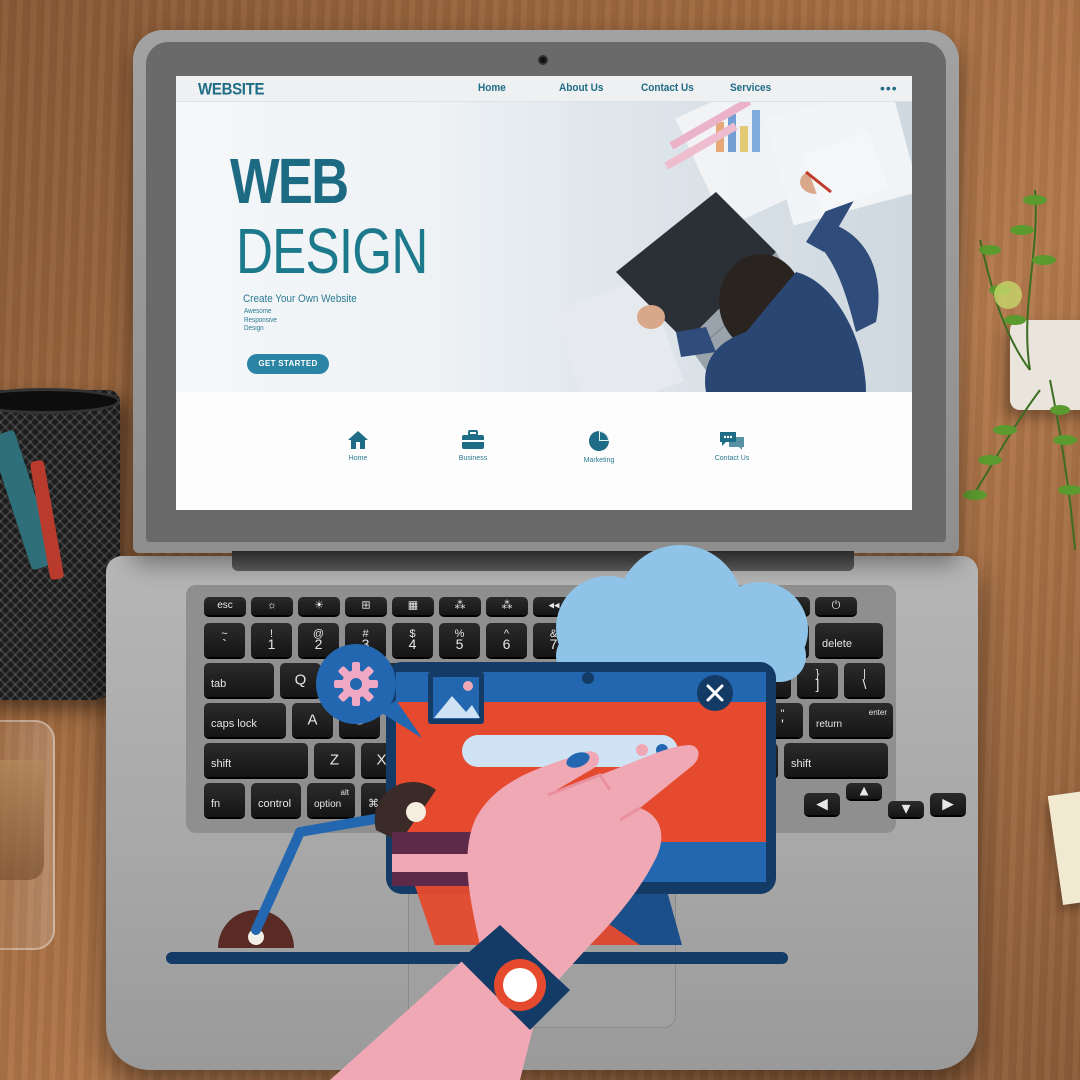  Describe the element at coordinates (735, 720) in the screenshot. I see `keyboard-key: :;` at that location.